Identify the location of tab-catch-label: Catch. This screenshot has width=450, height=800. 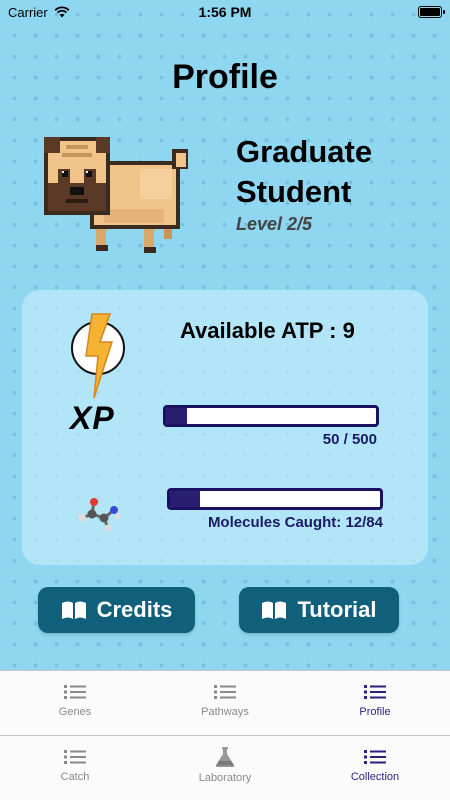
(75, 777).